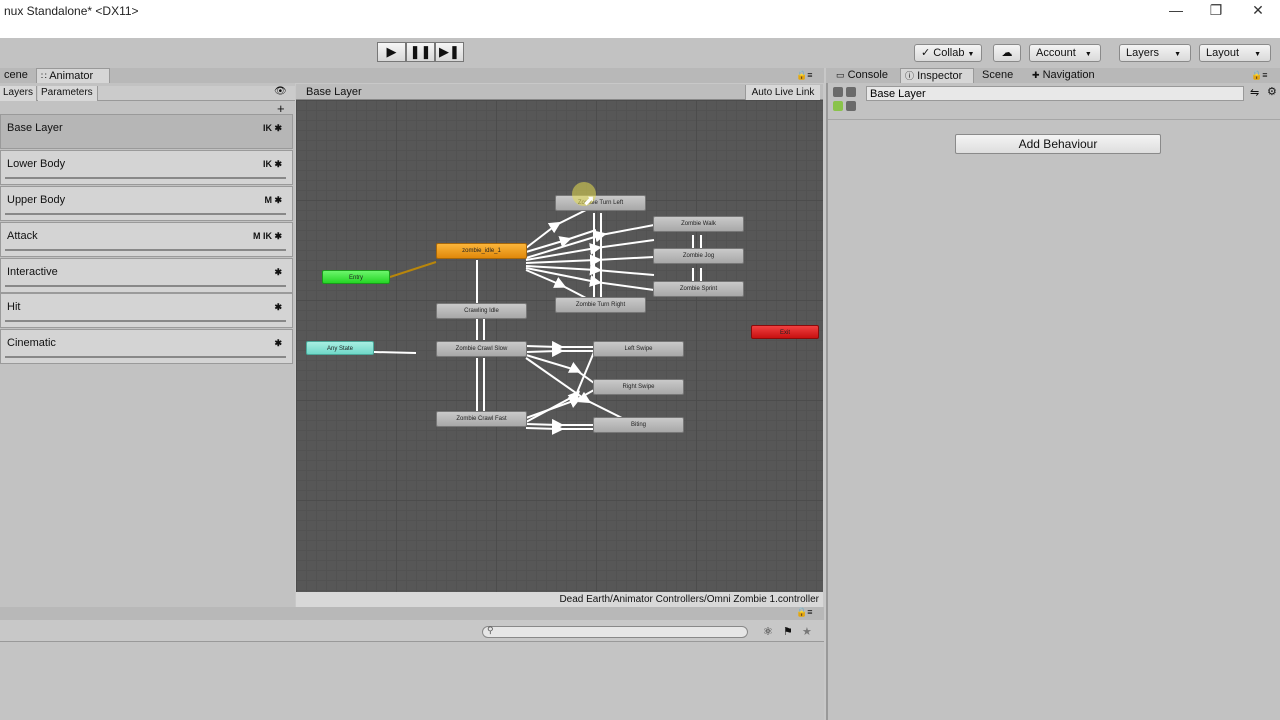  What do you see at coordinates (638, 425) in the screenshot?
I see `state-node: Biting` at bounding box center [638, 425].